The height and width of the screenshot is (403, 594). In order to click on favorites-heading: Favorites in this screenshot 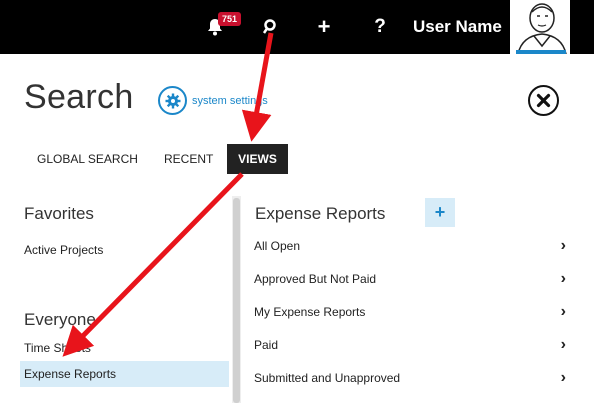, I will do `click(59, 213)`.